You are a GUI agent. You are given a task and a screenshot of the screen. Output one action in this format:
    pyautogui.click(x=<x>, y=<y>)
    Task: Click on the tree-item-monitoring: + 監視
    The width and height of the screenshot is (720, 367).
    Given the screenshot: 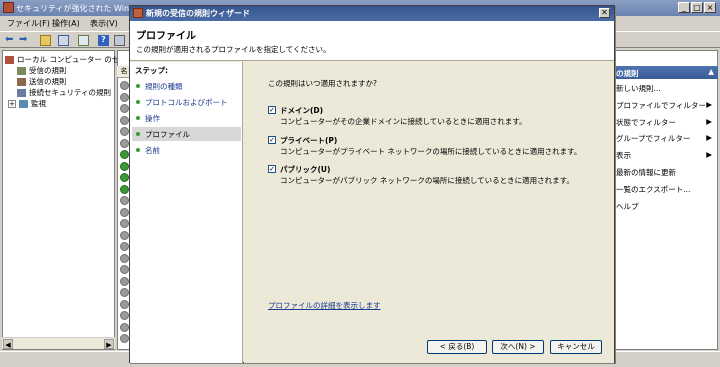 What is the action you would take?
    pyautogui.click(x=27, y=103)
    